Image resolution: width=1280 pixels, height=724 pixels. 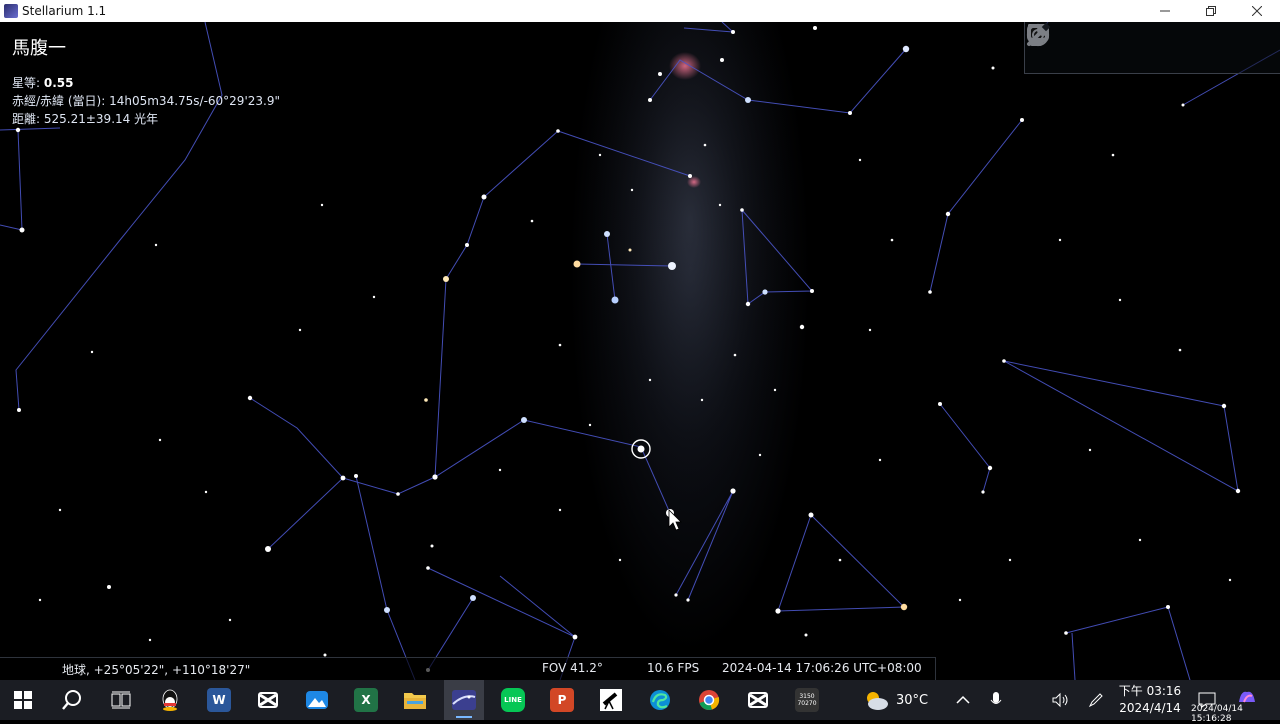 I want to click on taskbar-app-calendar: 3150 70270, so click(x=807, y=700).